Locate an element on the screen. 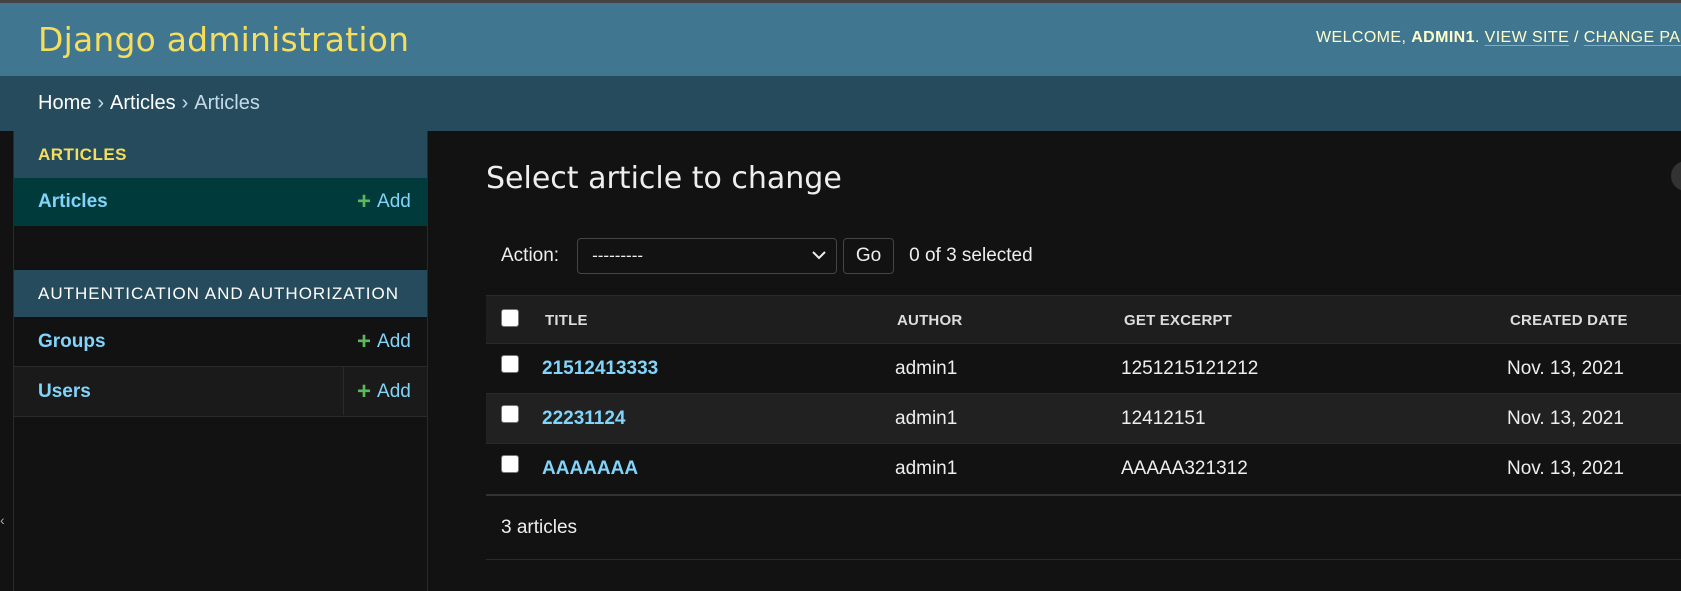 The image size is (1681, 591). sidebar-item-articles-link: Articles is located at coordinates (61, 202).